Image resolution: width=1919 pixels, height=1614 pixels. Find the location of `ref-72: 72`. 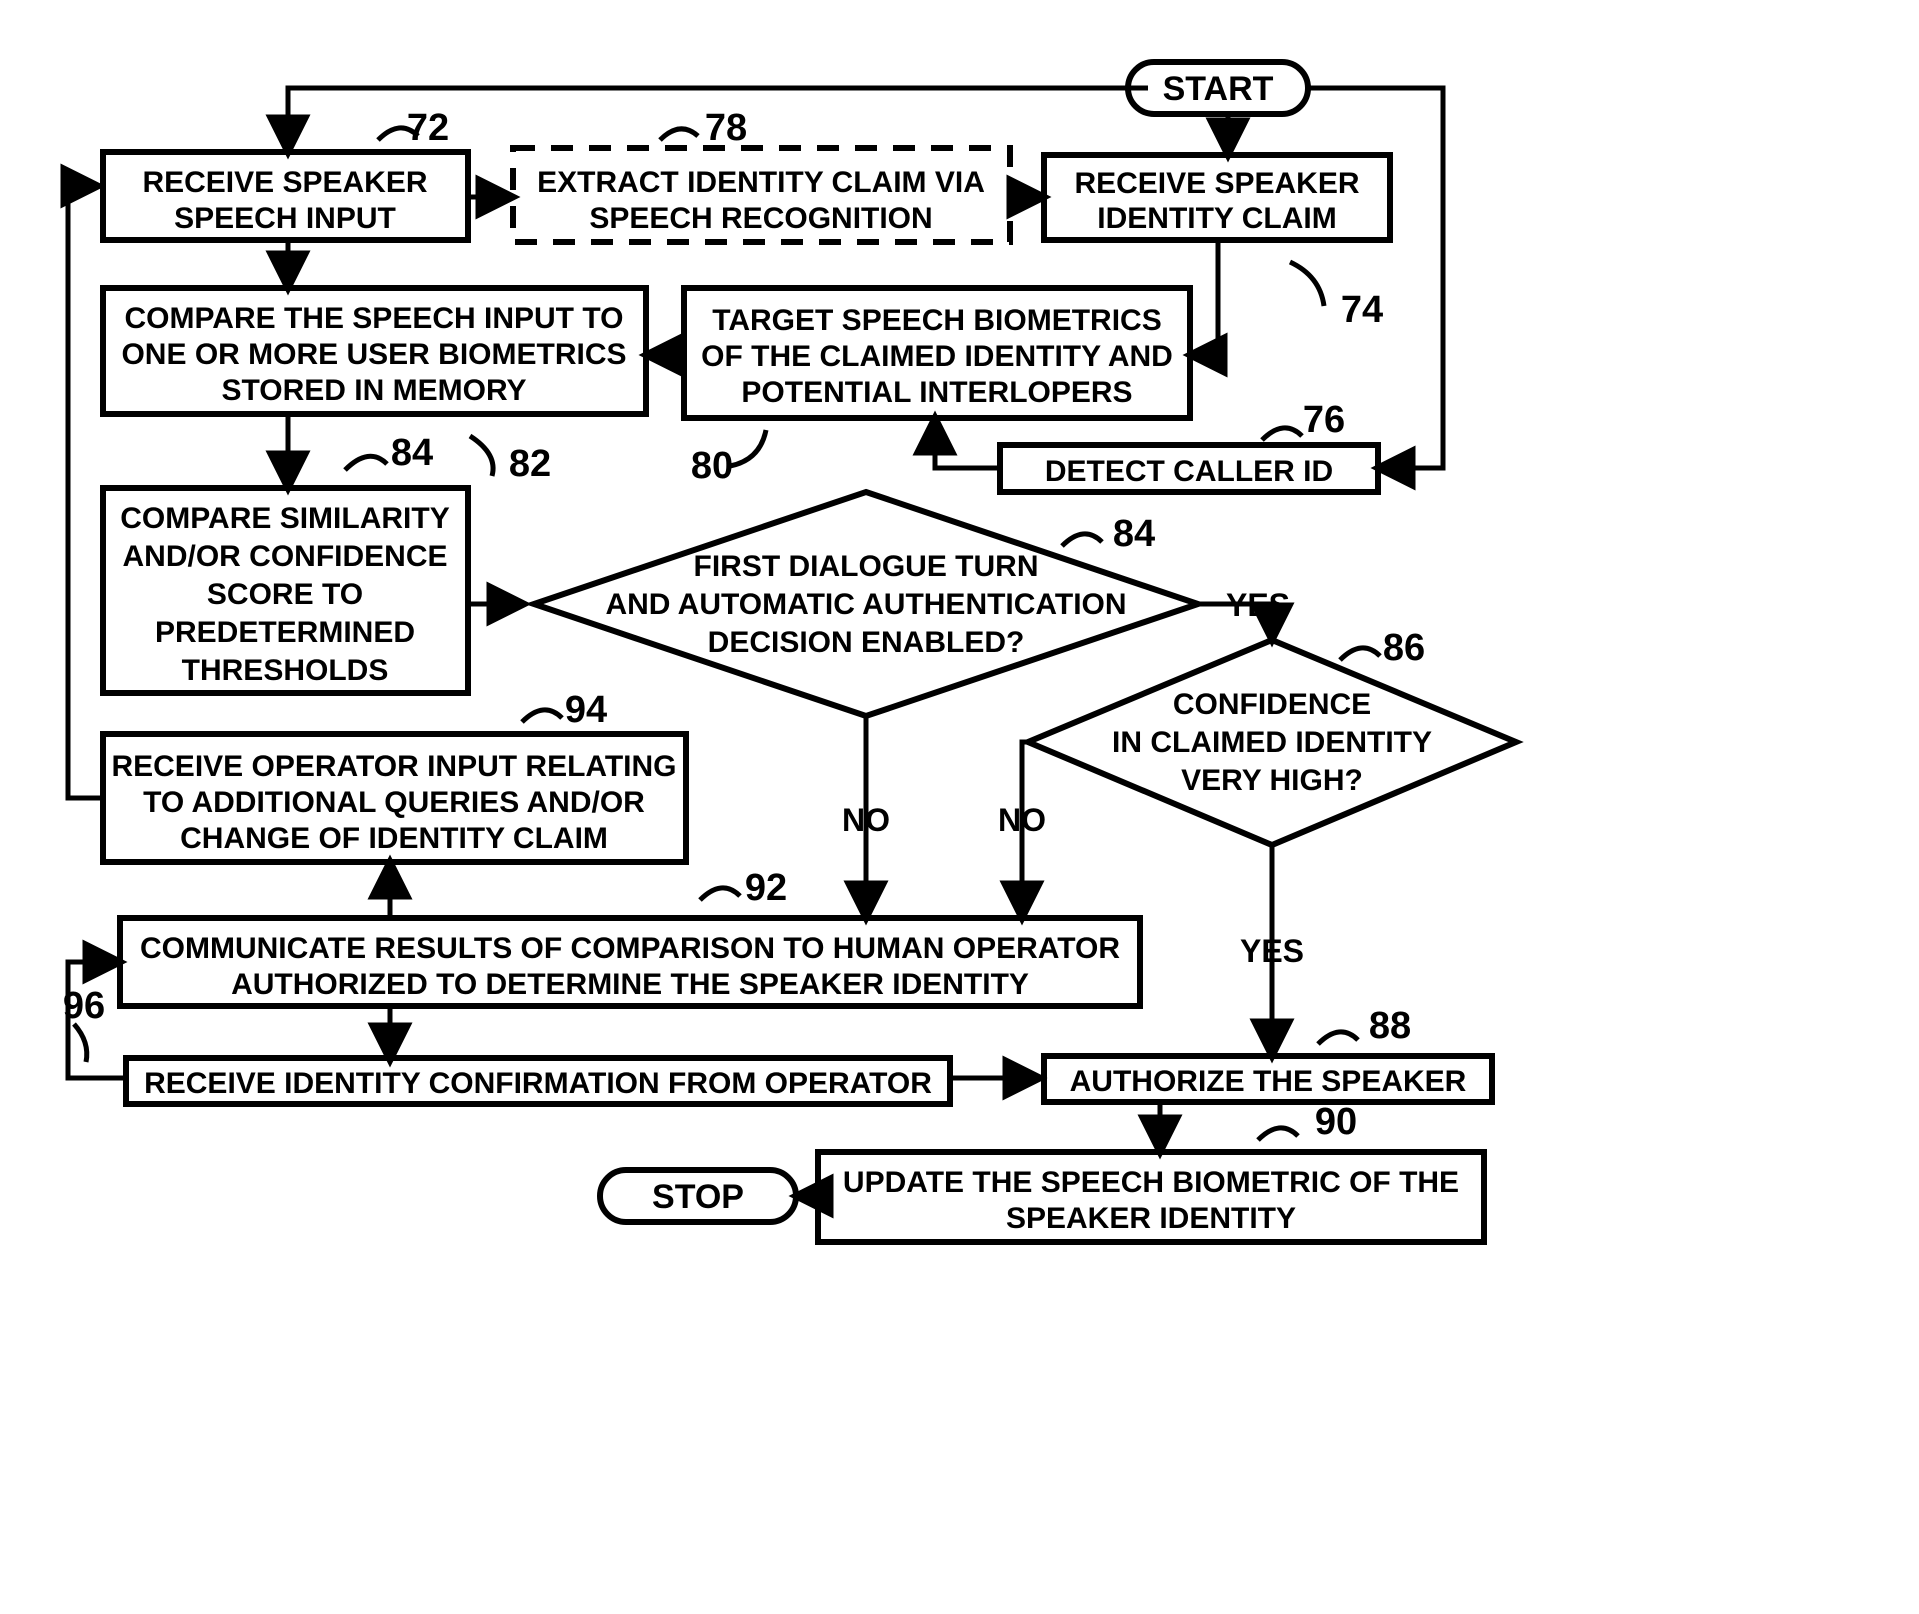

ref-72: 72 is located at coordinates (428, 128).